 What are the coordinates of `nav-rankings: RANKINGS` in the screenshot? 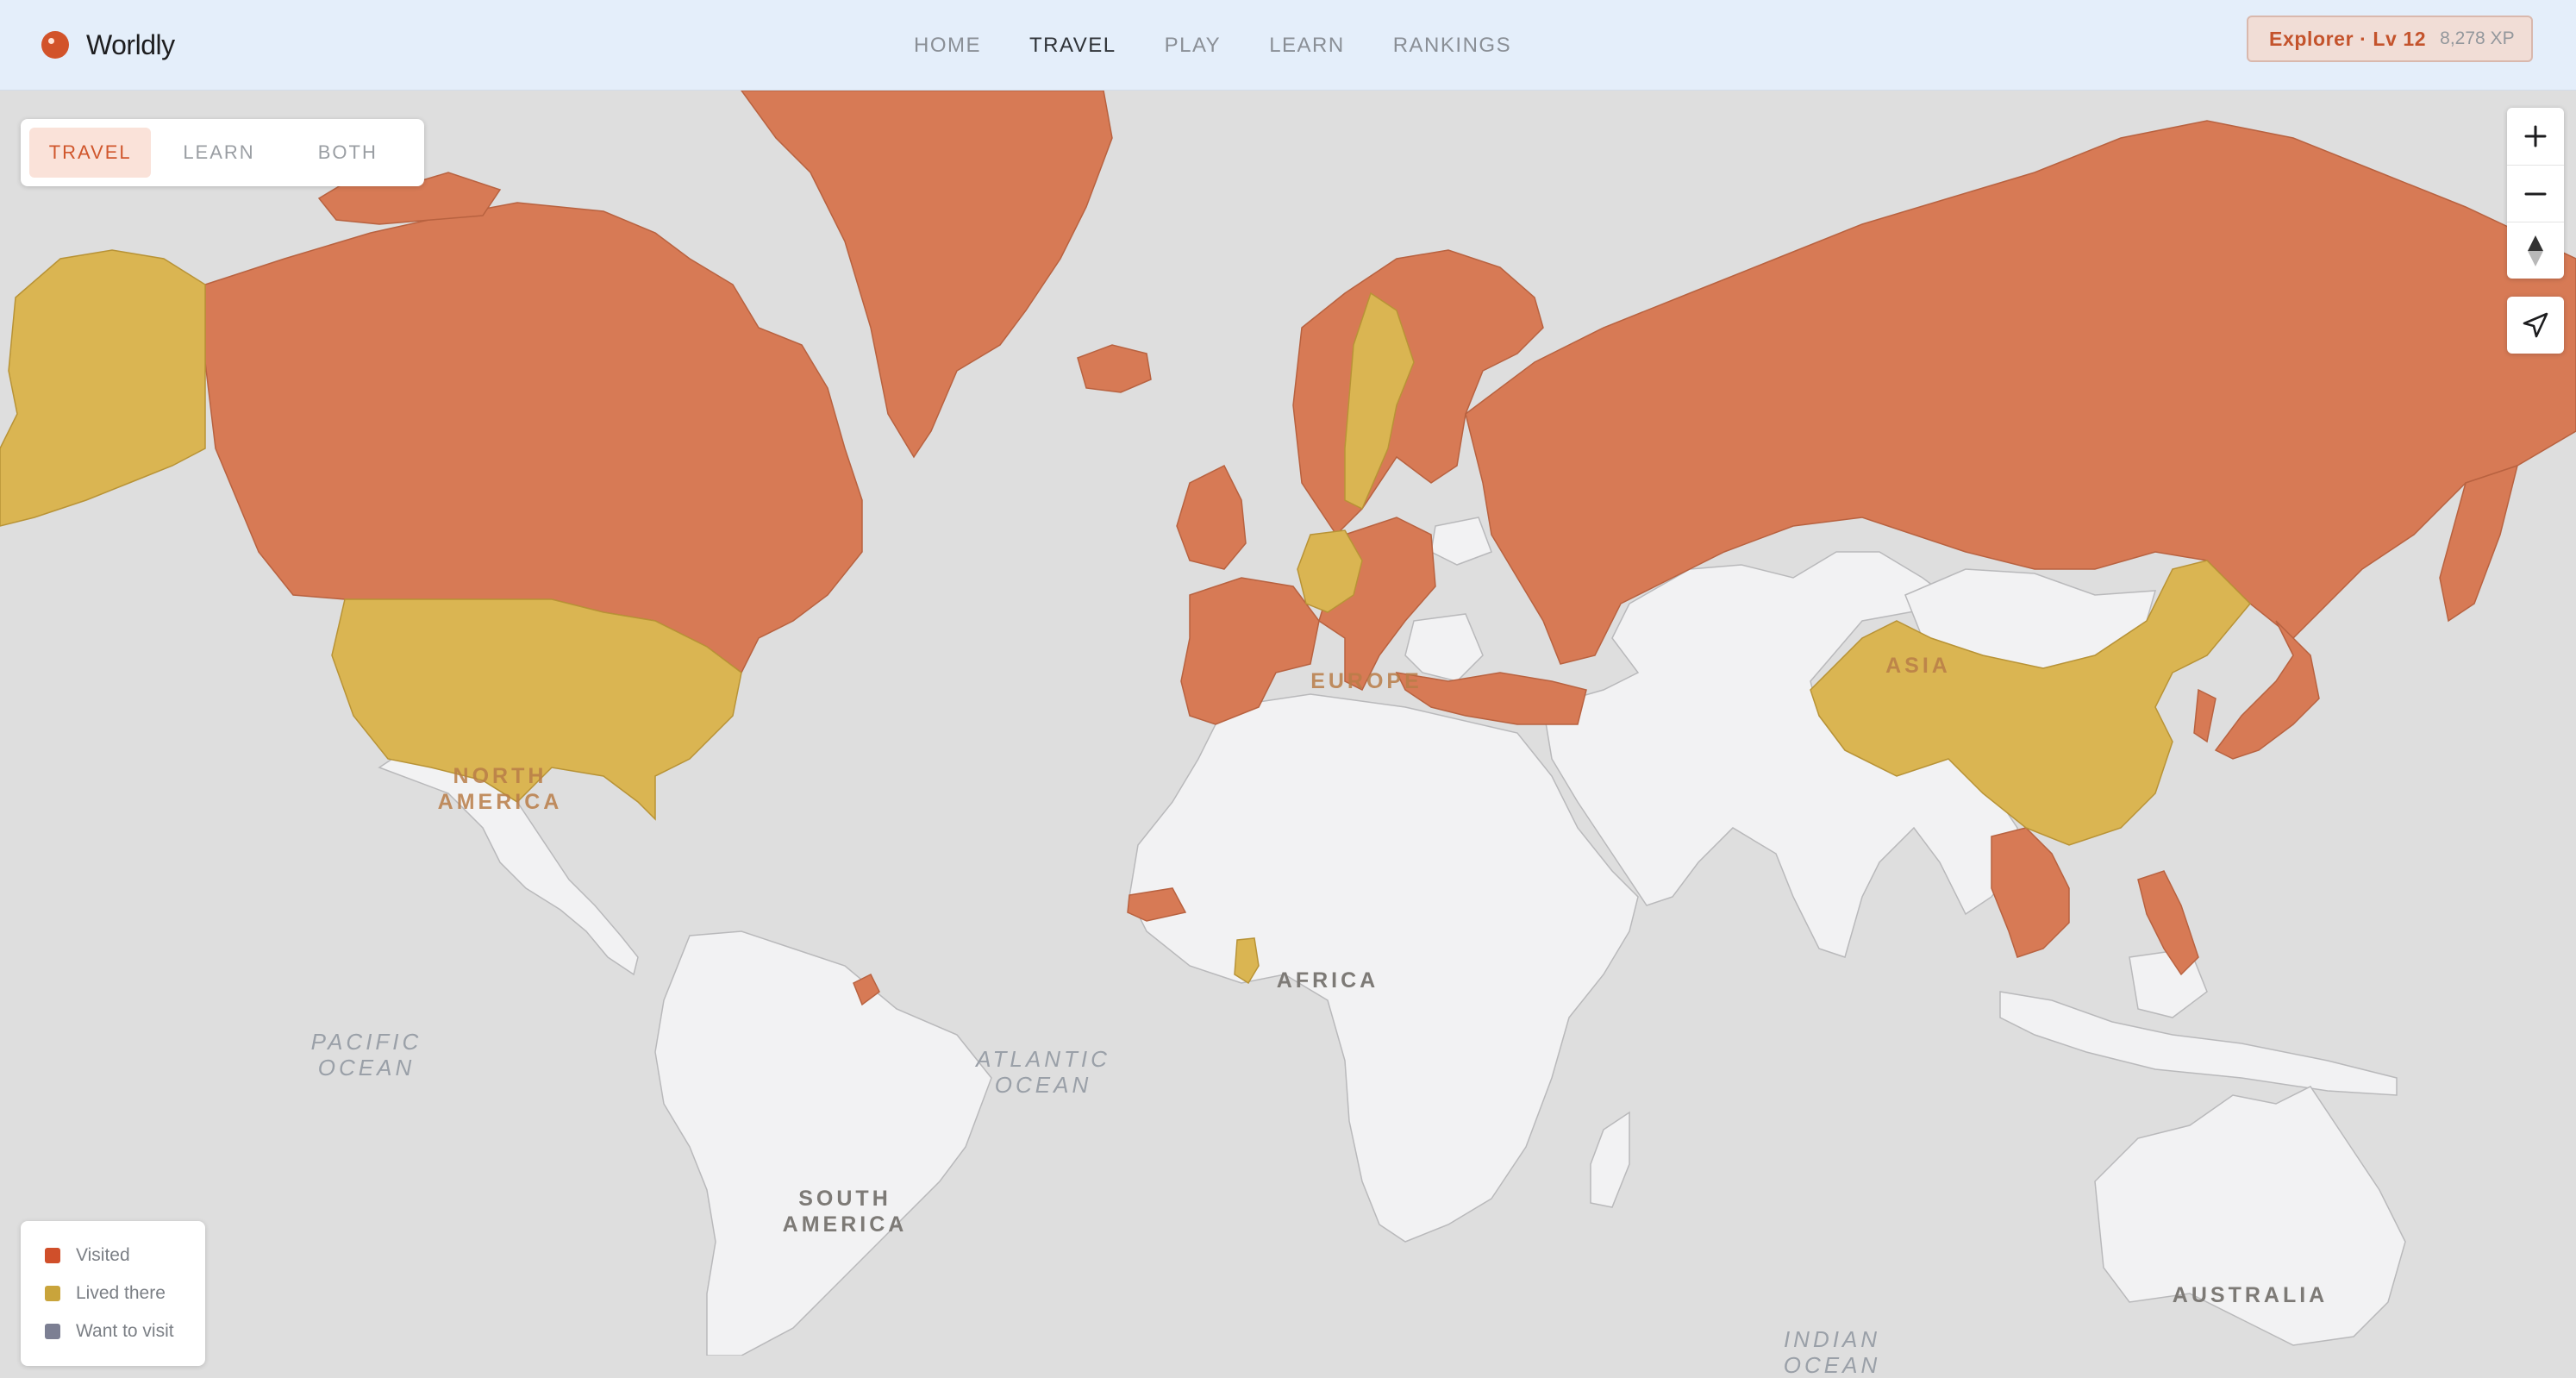 It's located at (1452, 46).